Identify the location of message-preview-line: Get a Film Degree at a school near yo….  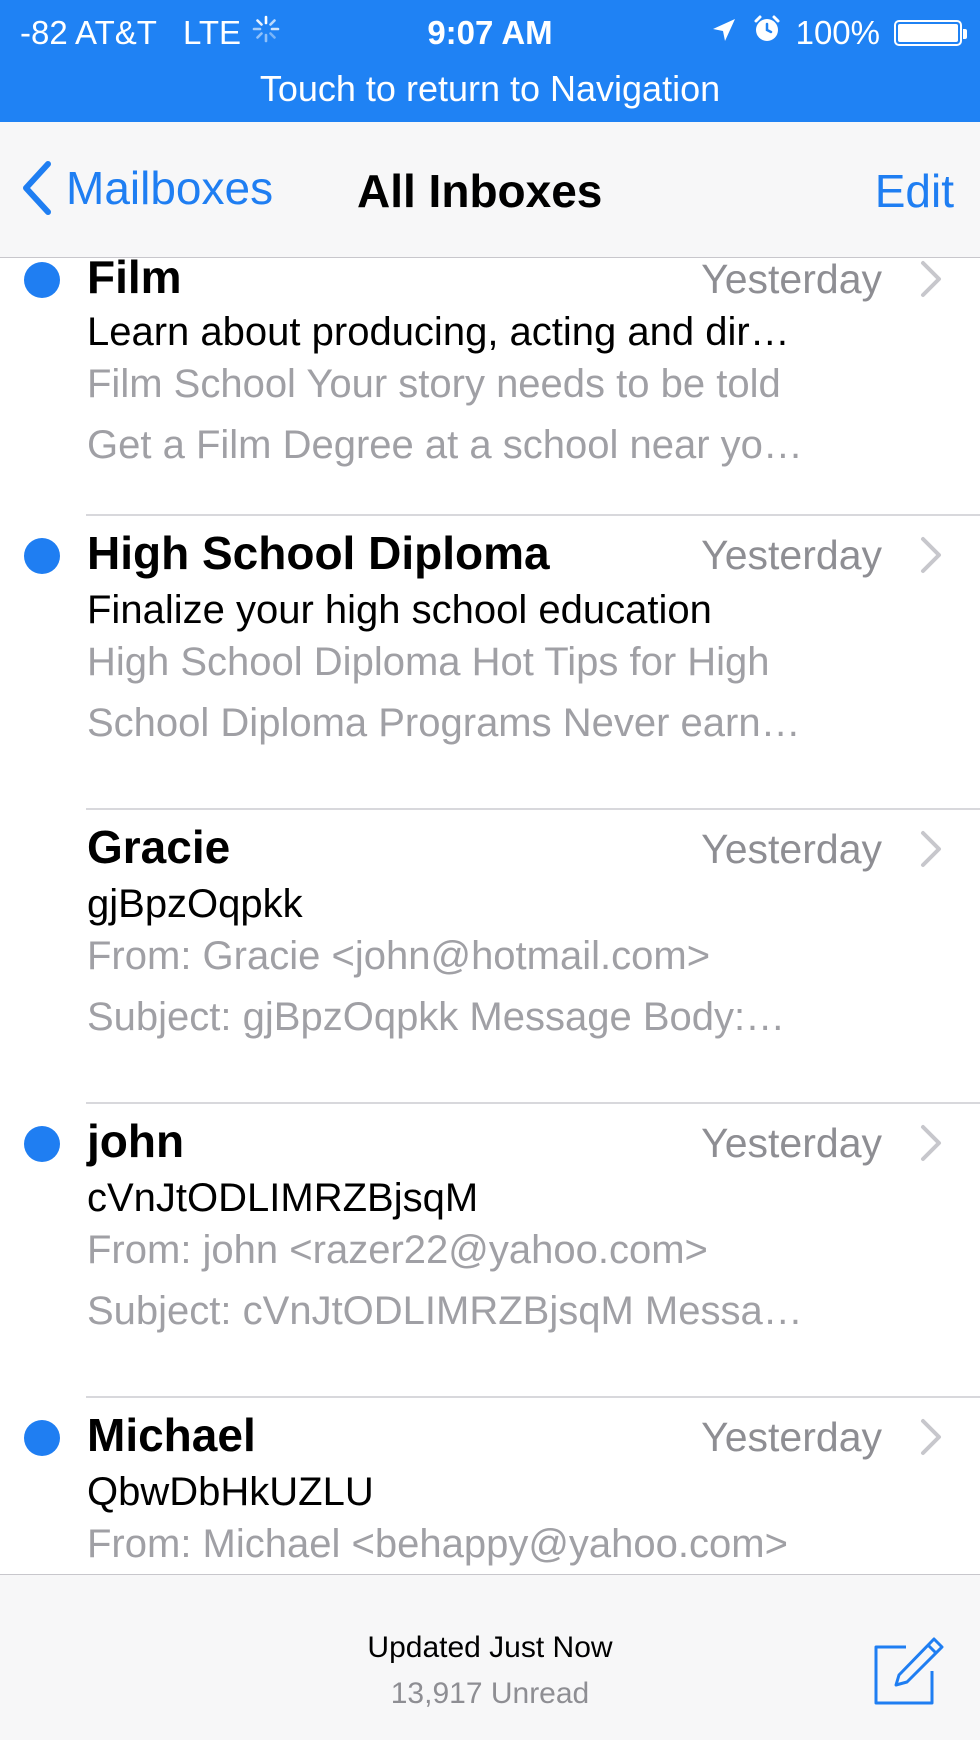
(445, 445).